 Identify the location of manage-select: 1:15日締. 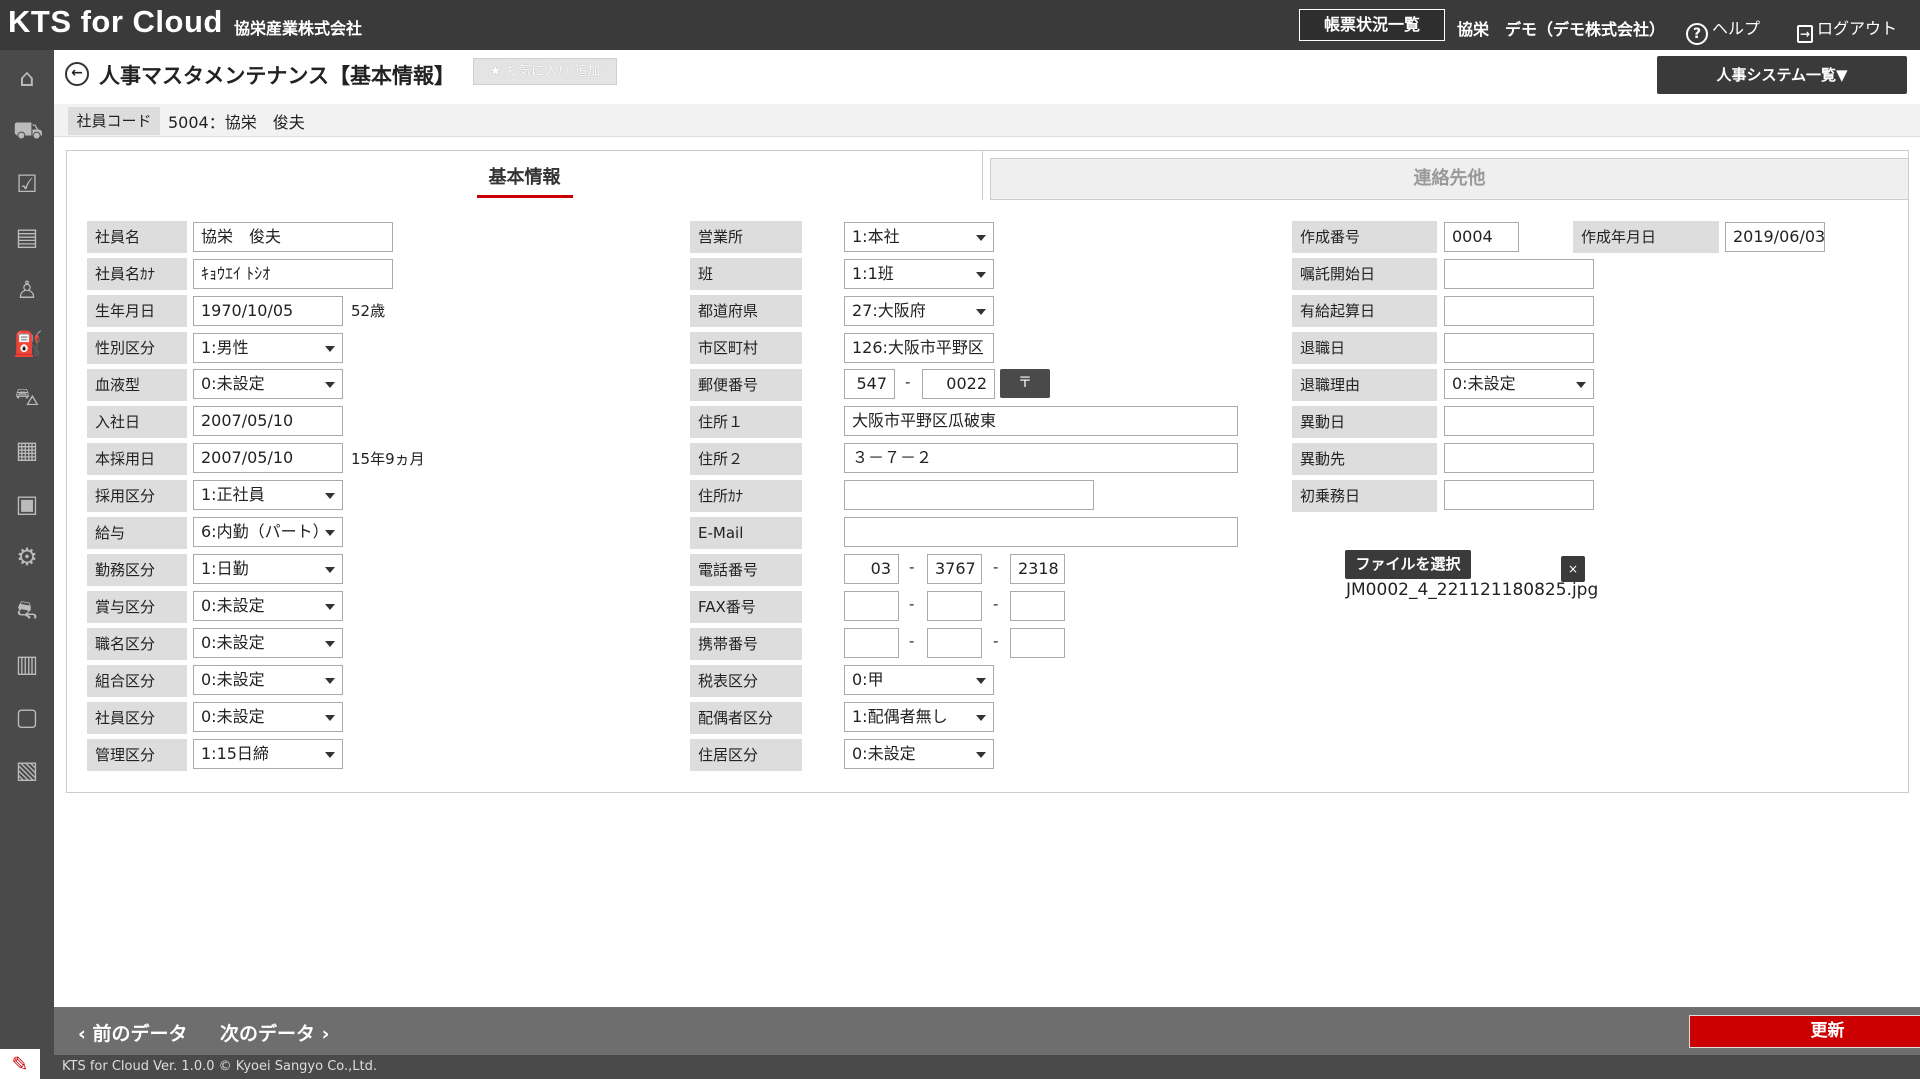
(268, 754).